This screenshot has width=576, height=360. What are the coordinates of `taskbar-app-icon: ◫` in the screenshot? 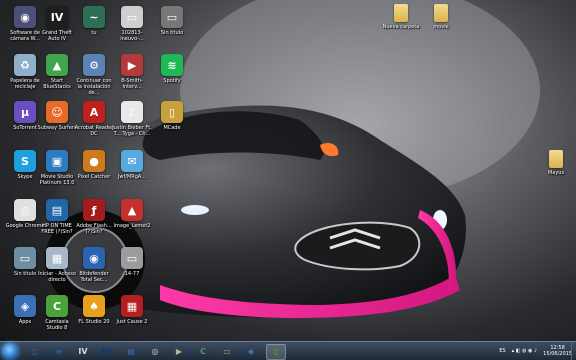 It's located at (35, 351).